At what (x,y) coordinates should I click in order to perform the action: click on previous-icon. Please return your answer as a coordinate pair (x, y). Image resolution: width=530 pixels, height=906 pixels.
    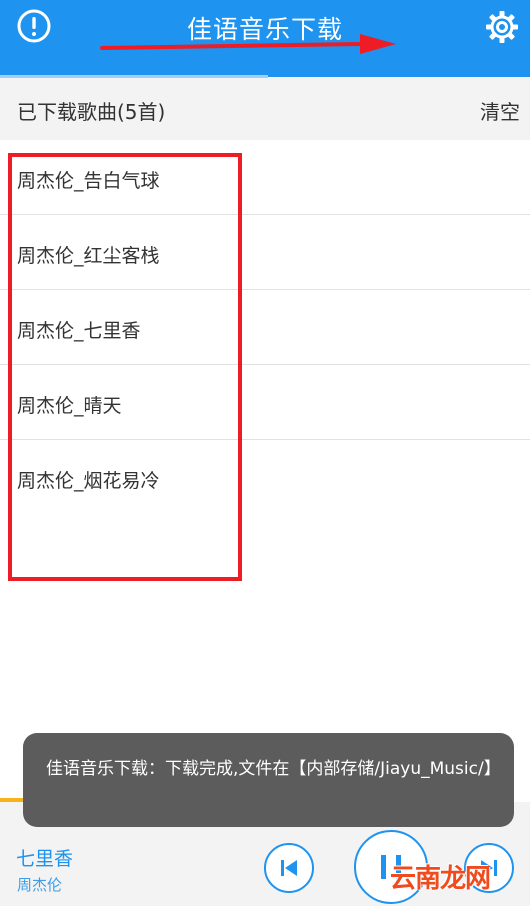
    Looking at the image, I should click on (289, 868).